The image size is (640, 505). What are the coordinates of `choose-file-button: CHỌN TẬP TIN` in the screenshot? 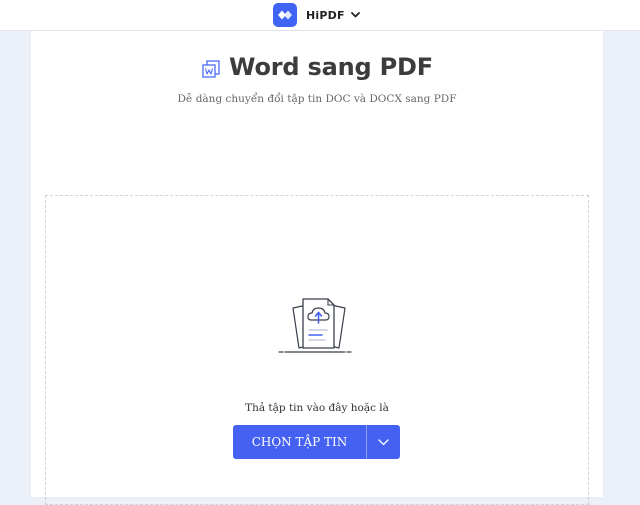 It's located at (299, 442).